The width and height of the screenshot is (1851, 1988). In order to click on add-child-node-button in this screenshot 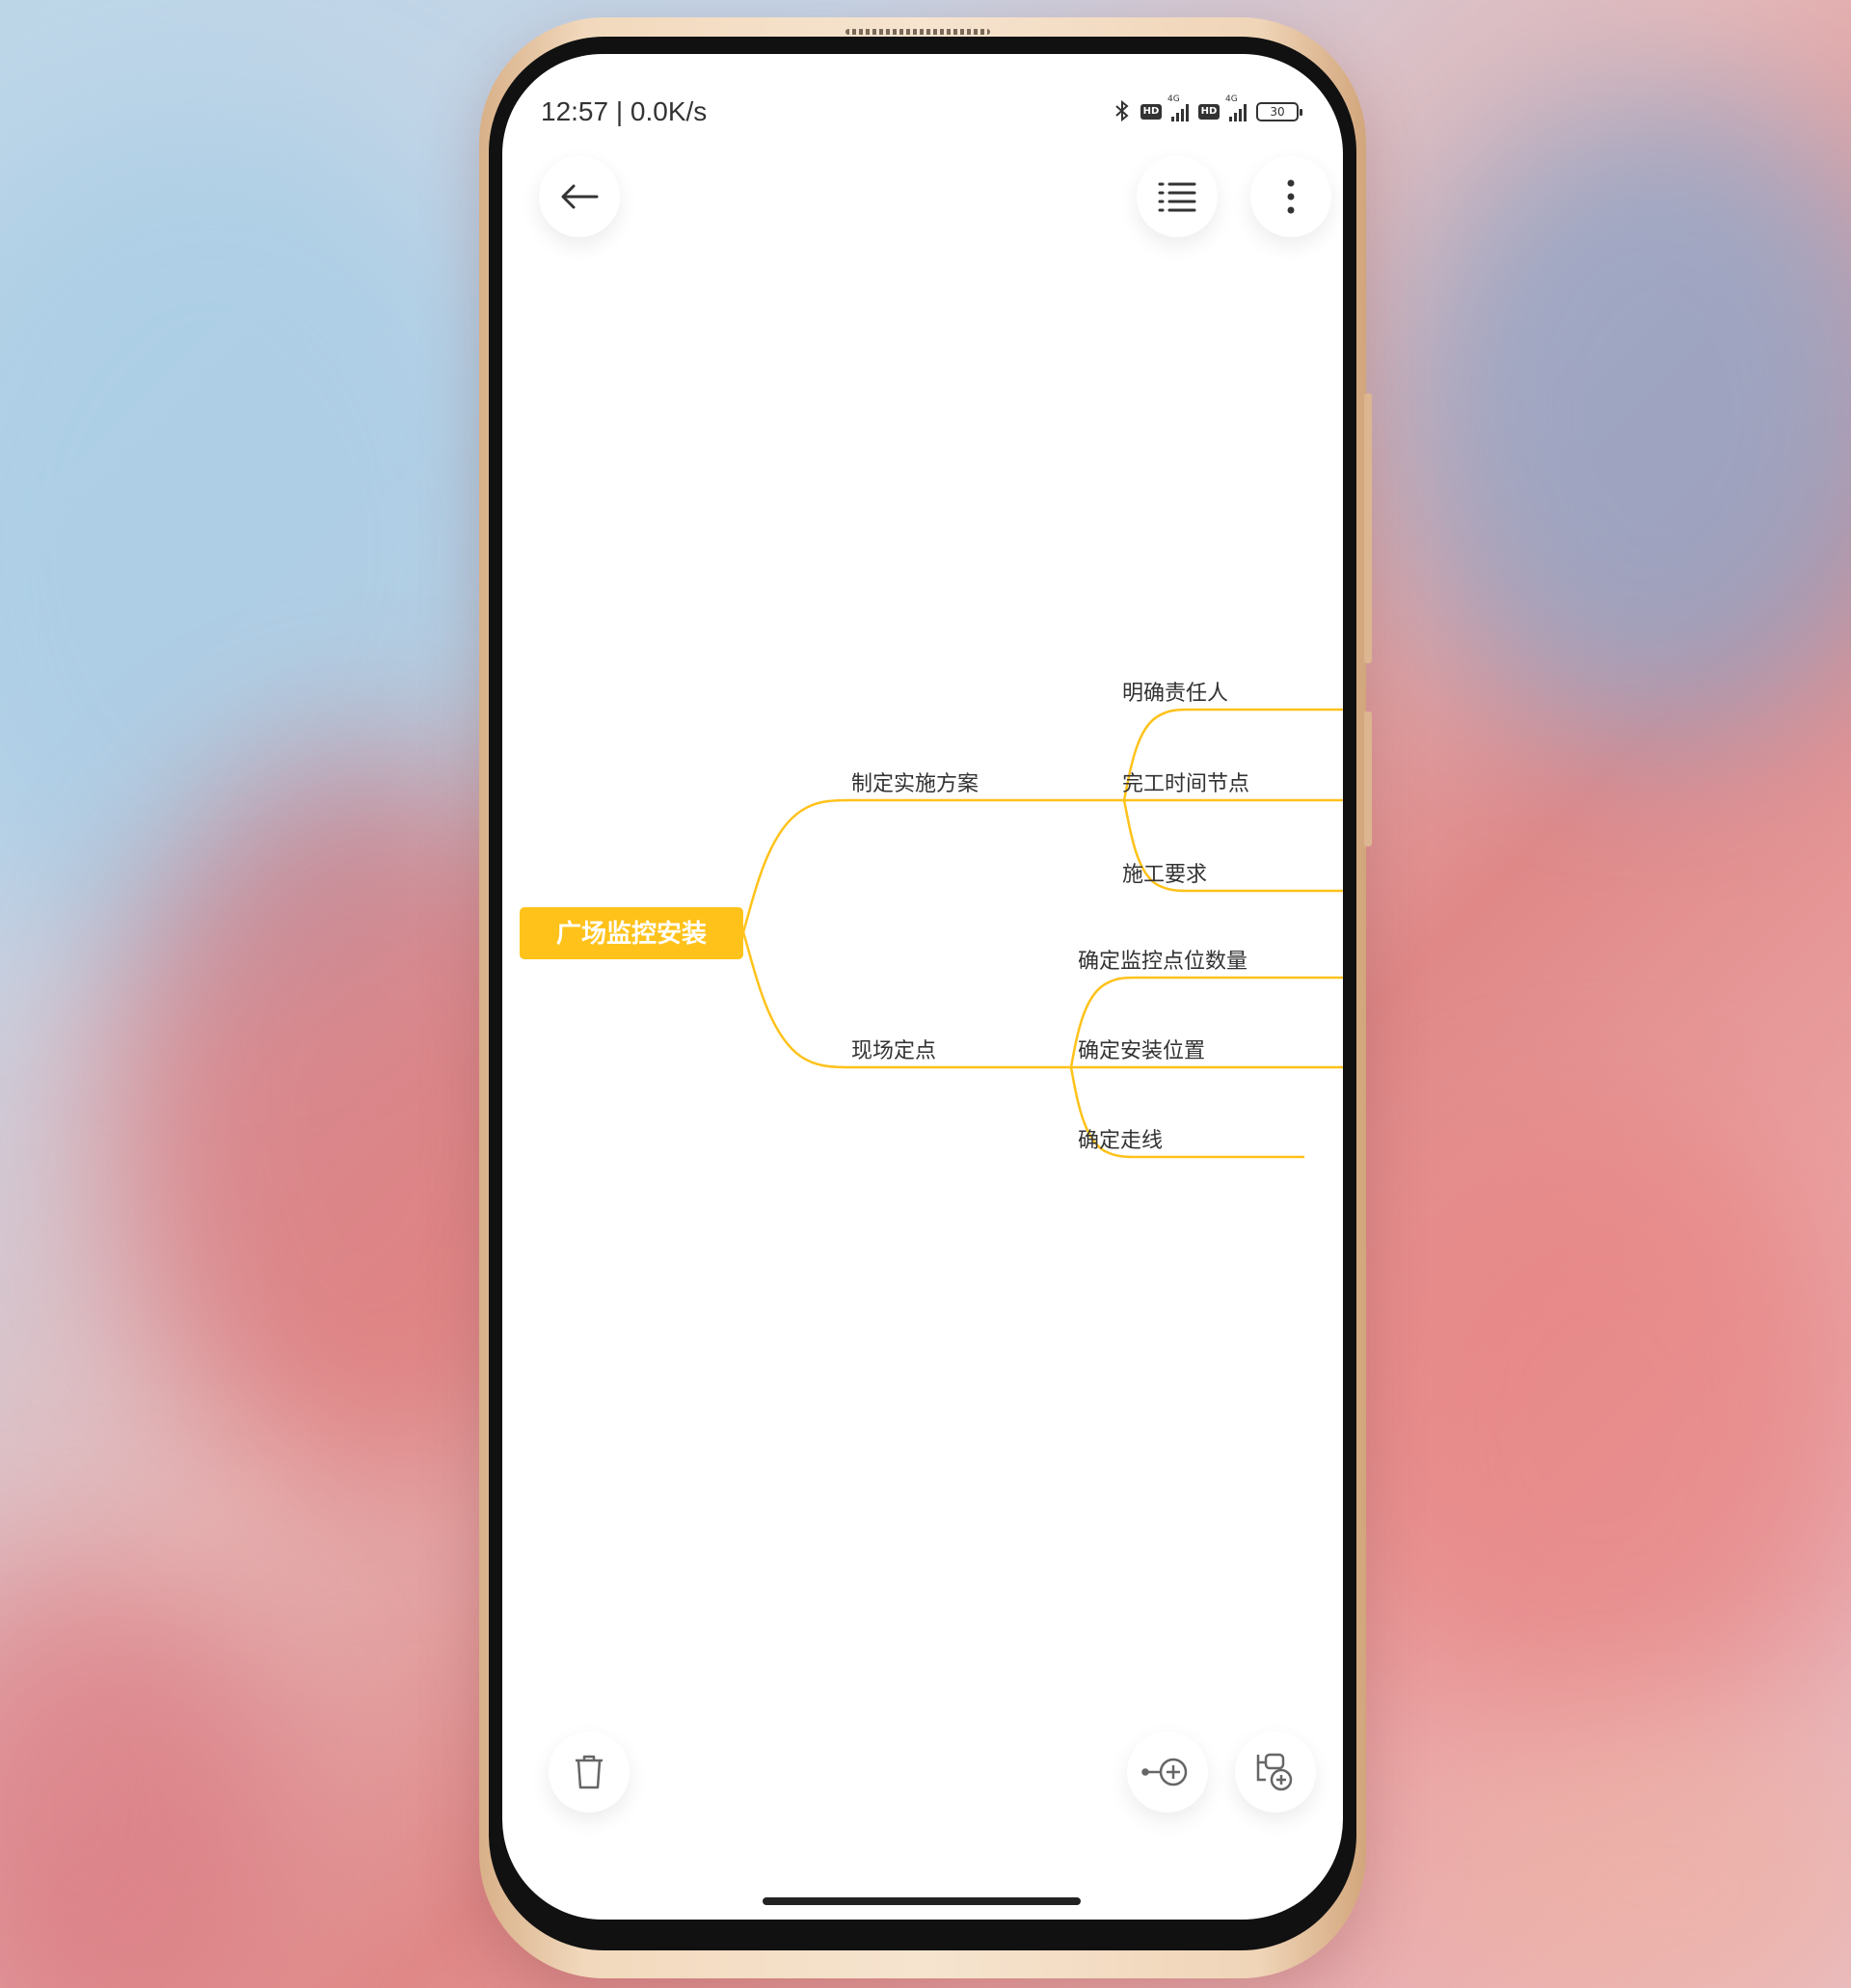, I will do `click(1275, 1772)`.